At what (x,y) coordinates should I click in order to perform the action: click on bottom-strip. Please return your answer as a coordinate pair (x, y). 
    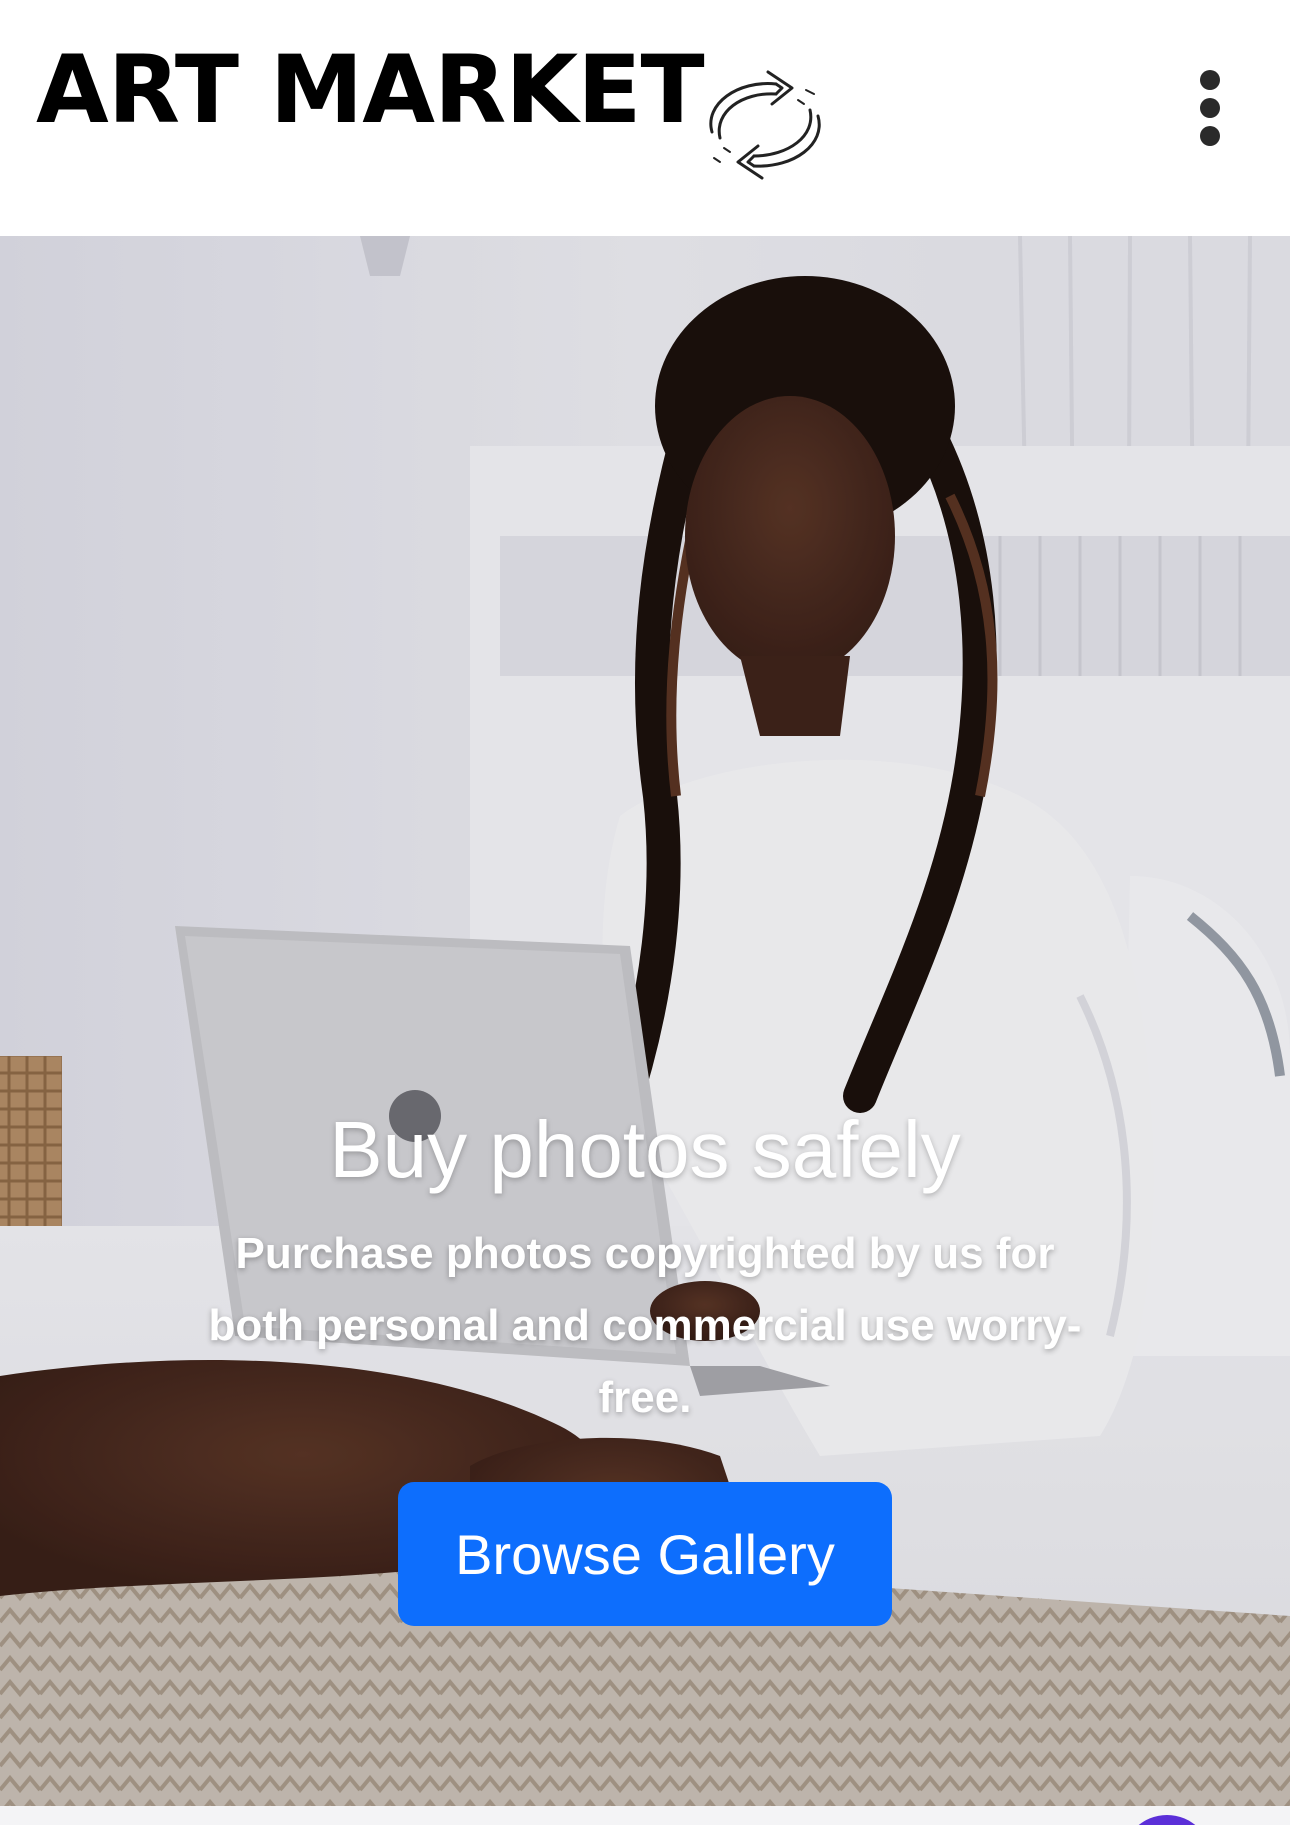
    Looking at the image, I should click on (645, 1815).